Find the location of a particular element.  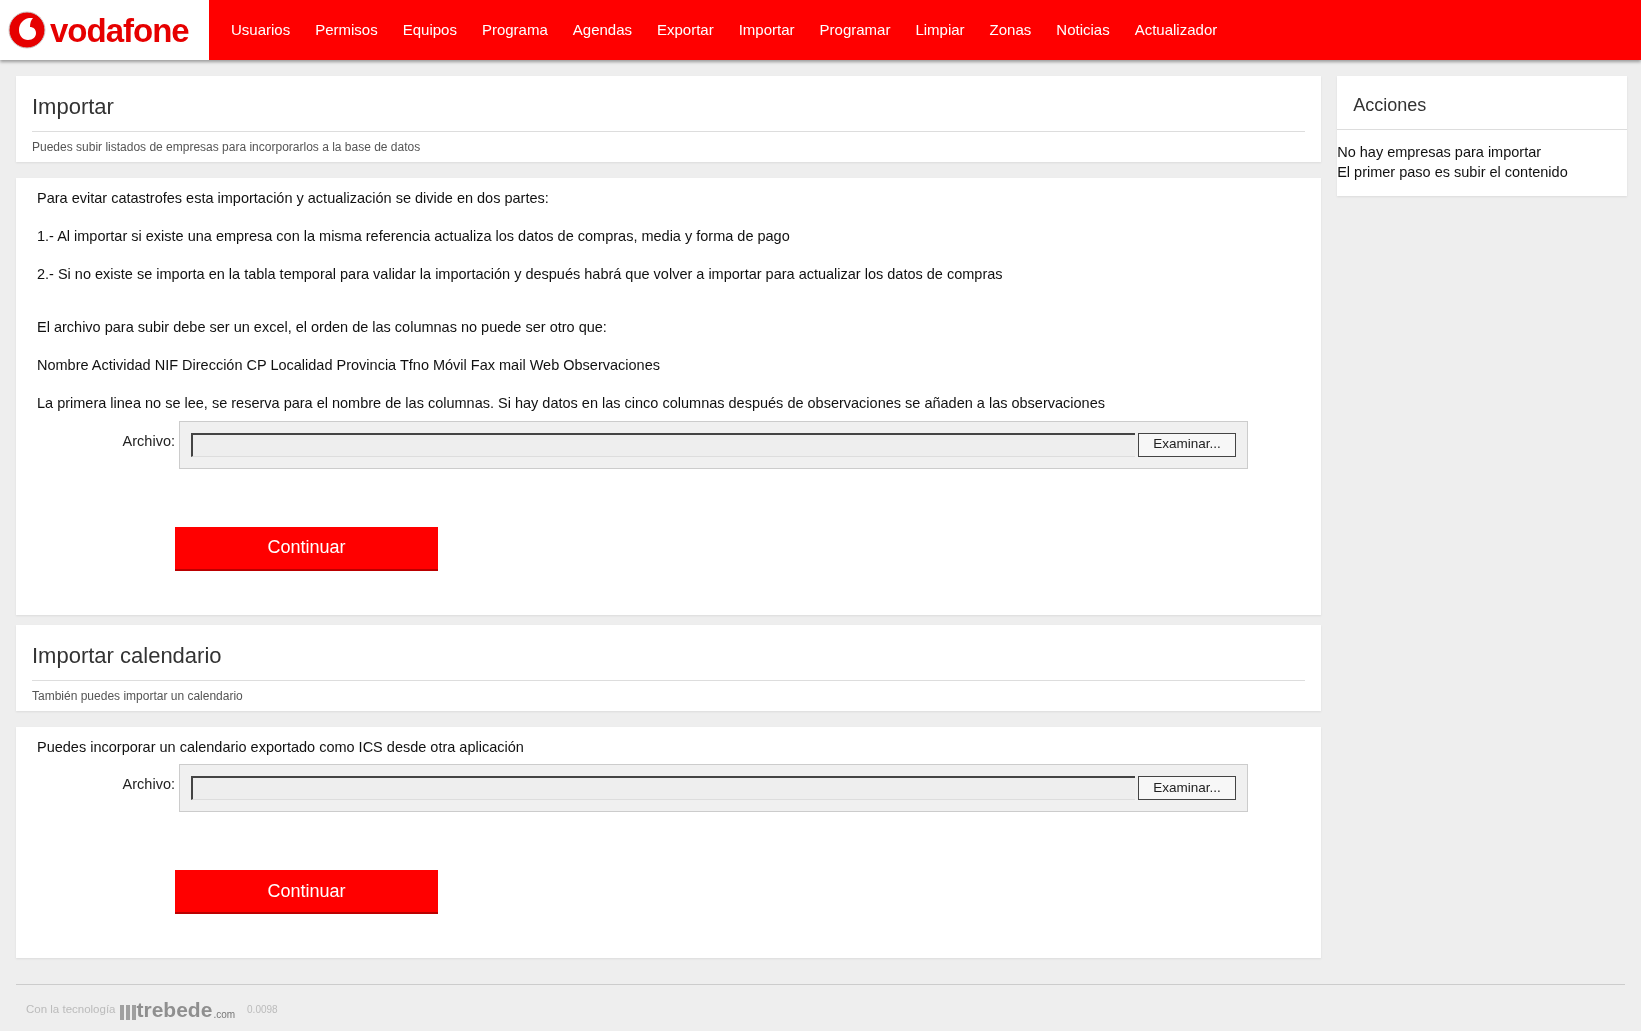

paragraph: La primera linea no se lee, se reserva para el nombre de las columnas. Si hay datos en las cinco columnas después de observaciones se añaden a las observaciones is located at coordinates (571, 403).